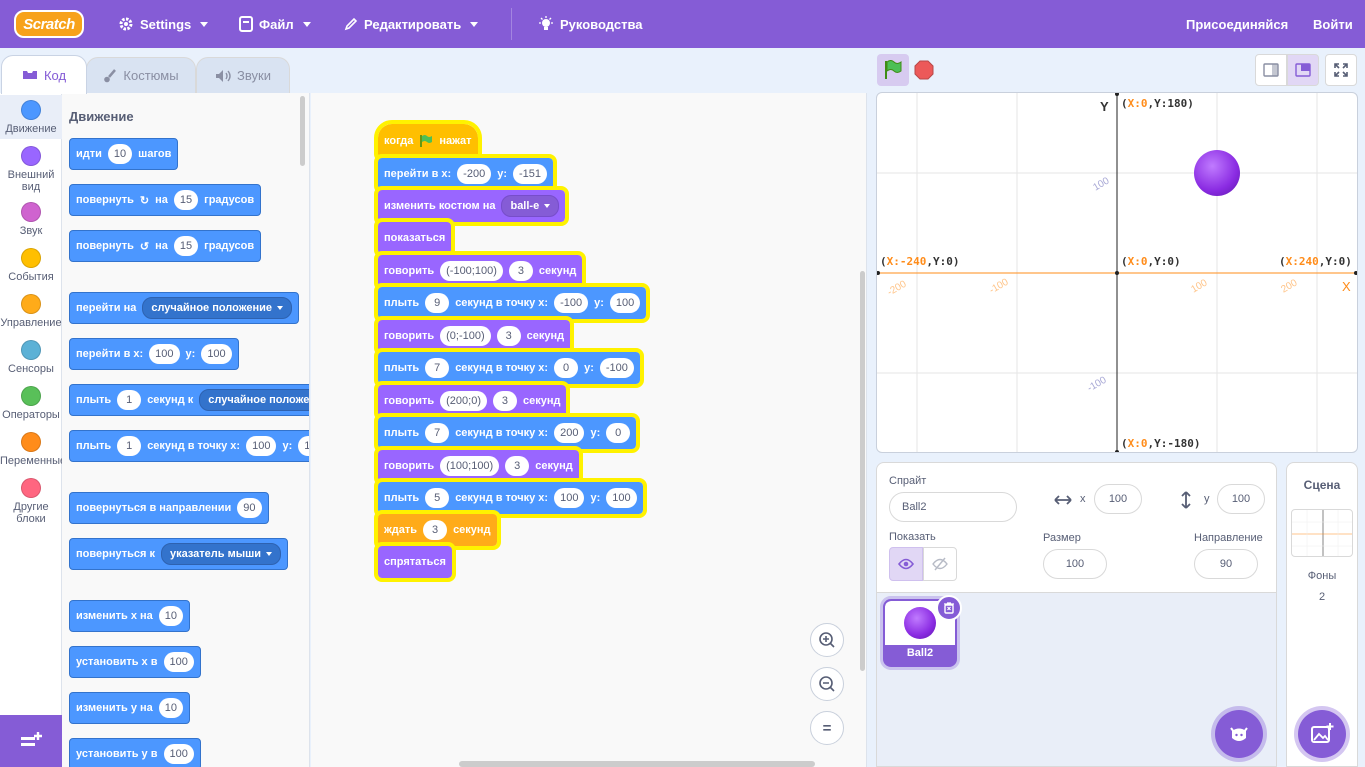  I want to click on category-looks: Внешний вид, so click(31, 168).